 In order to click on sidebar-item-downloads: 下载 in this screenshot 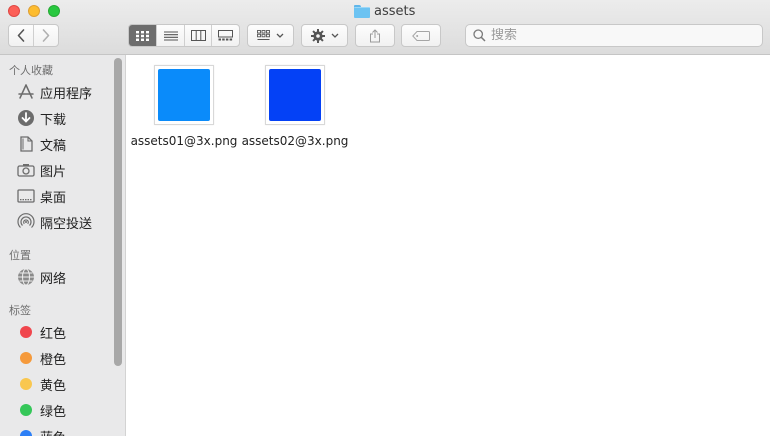, I will do `click(41, 118)`.